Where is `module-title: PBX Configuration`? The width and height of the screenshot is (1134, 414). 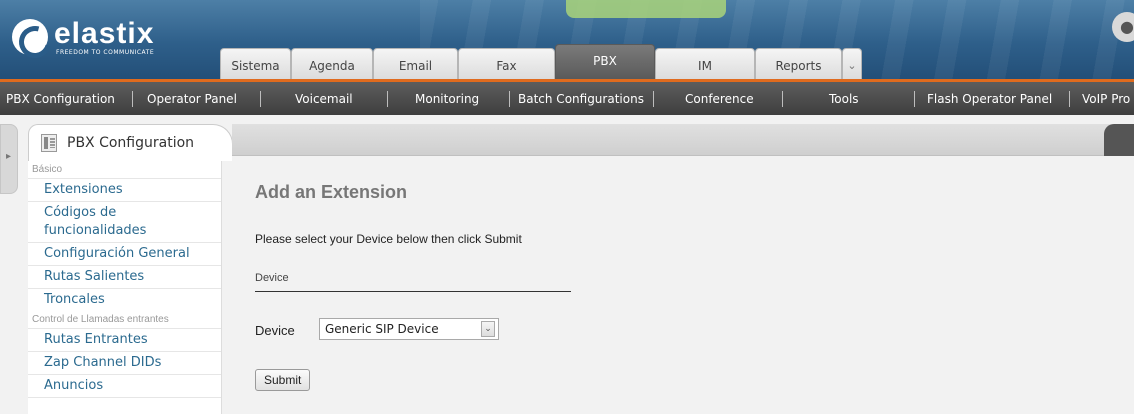
module-title: PBX Configuration is located at coordinates (131, 143).